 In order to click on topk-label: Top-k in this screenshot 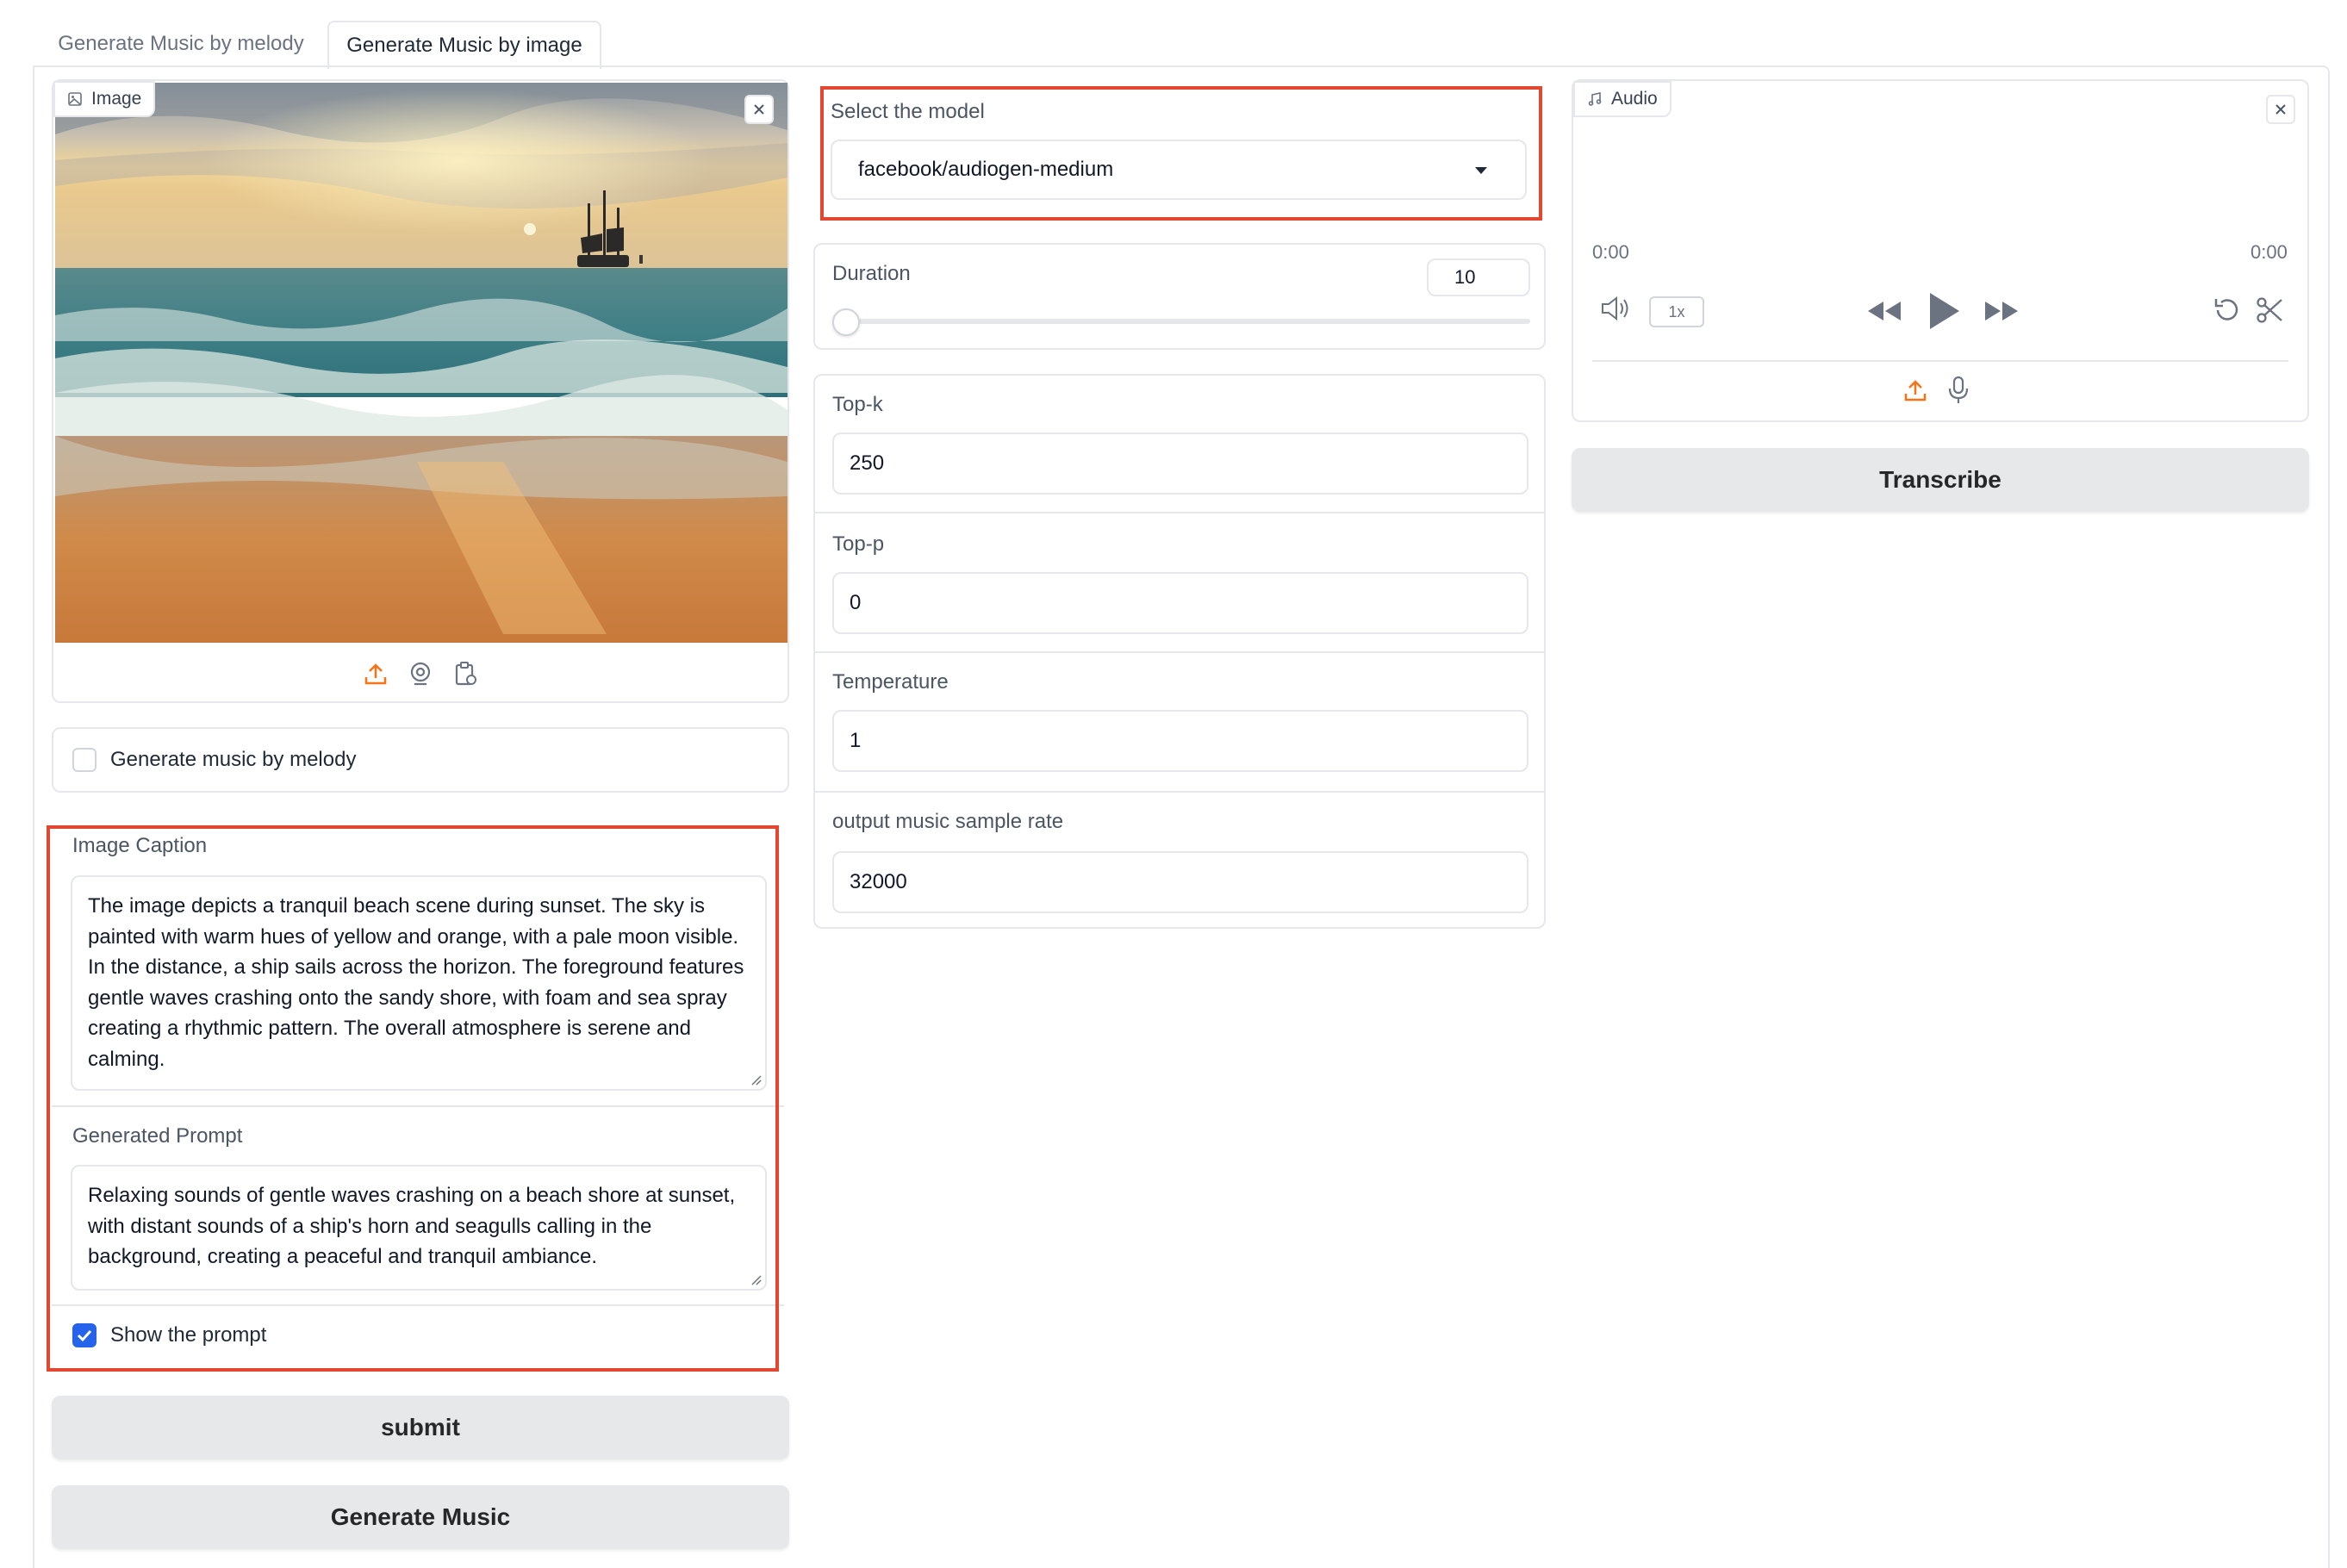, I will do `click(857, 405)`.